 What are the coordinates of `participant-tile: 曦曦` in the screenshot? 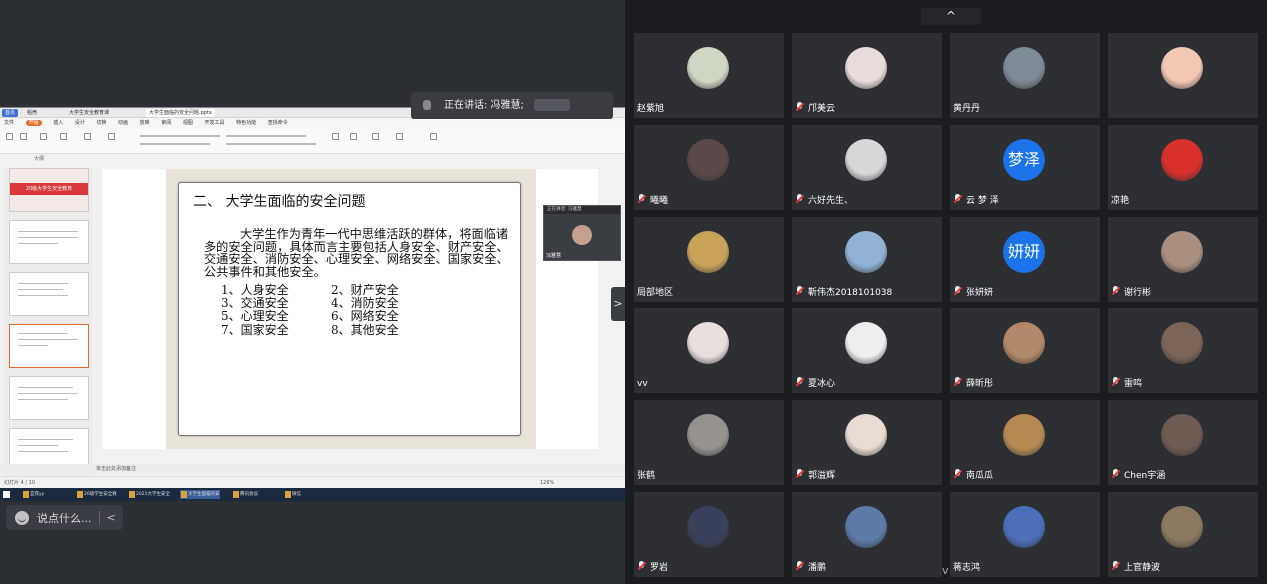 It's located at (709, 167).